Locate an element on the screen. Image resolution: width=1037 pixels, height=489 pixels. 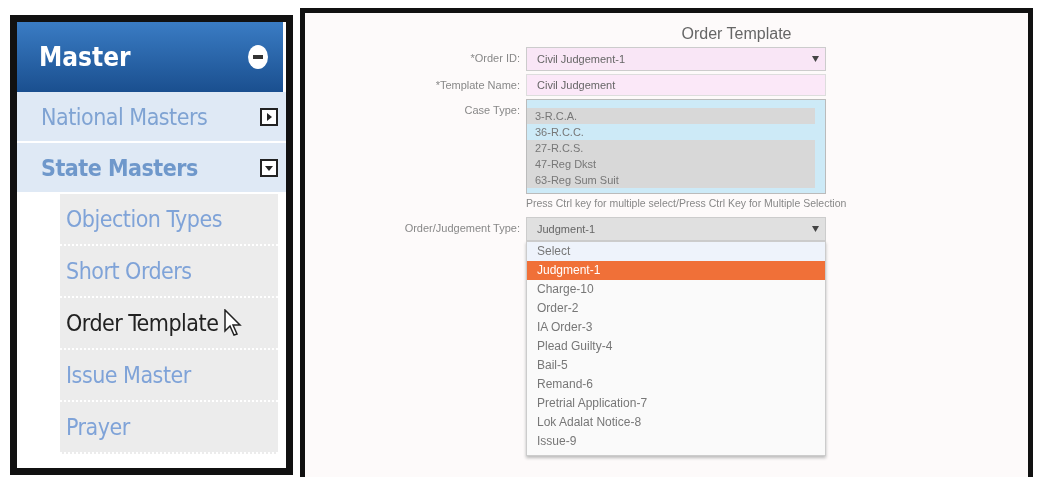
expanded-icon is located at coordinates (269, 167).